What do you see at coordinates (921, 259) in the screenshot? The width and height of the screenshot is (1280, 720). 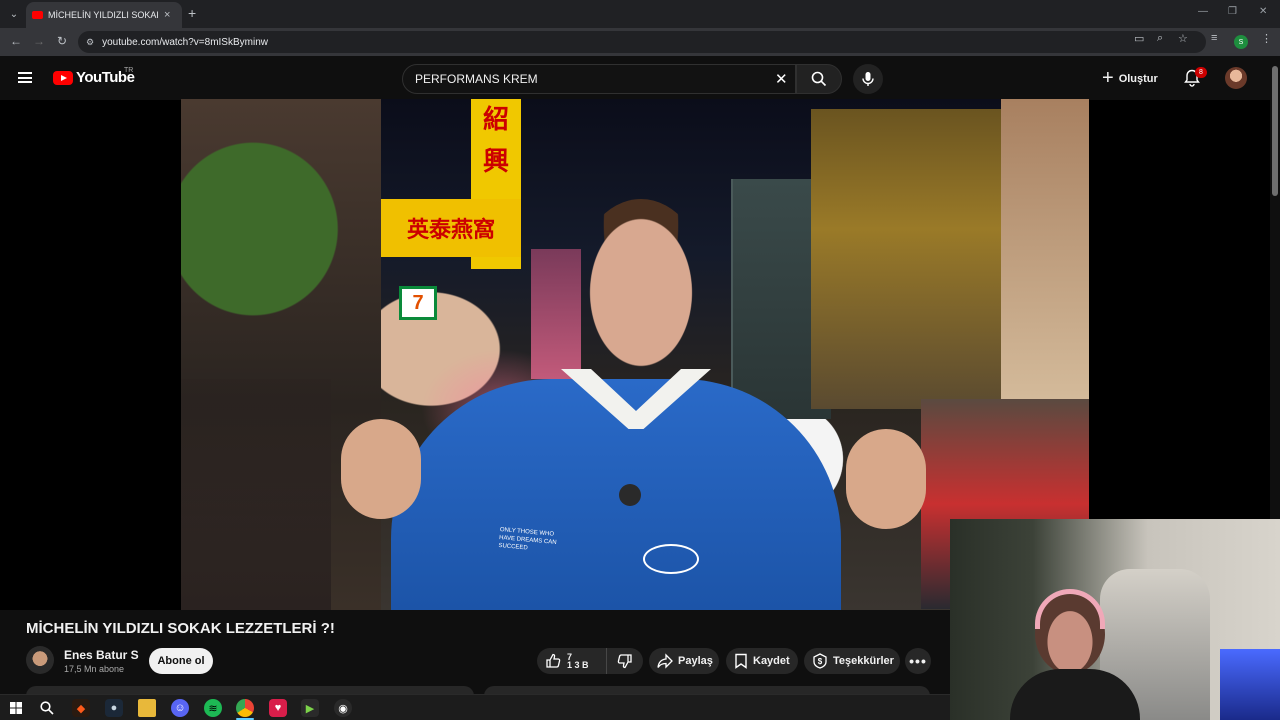 I see `gold-building` at bounding box center [921, 259].